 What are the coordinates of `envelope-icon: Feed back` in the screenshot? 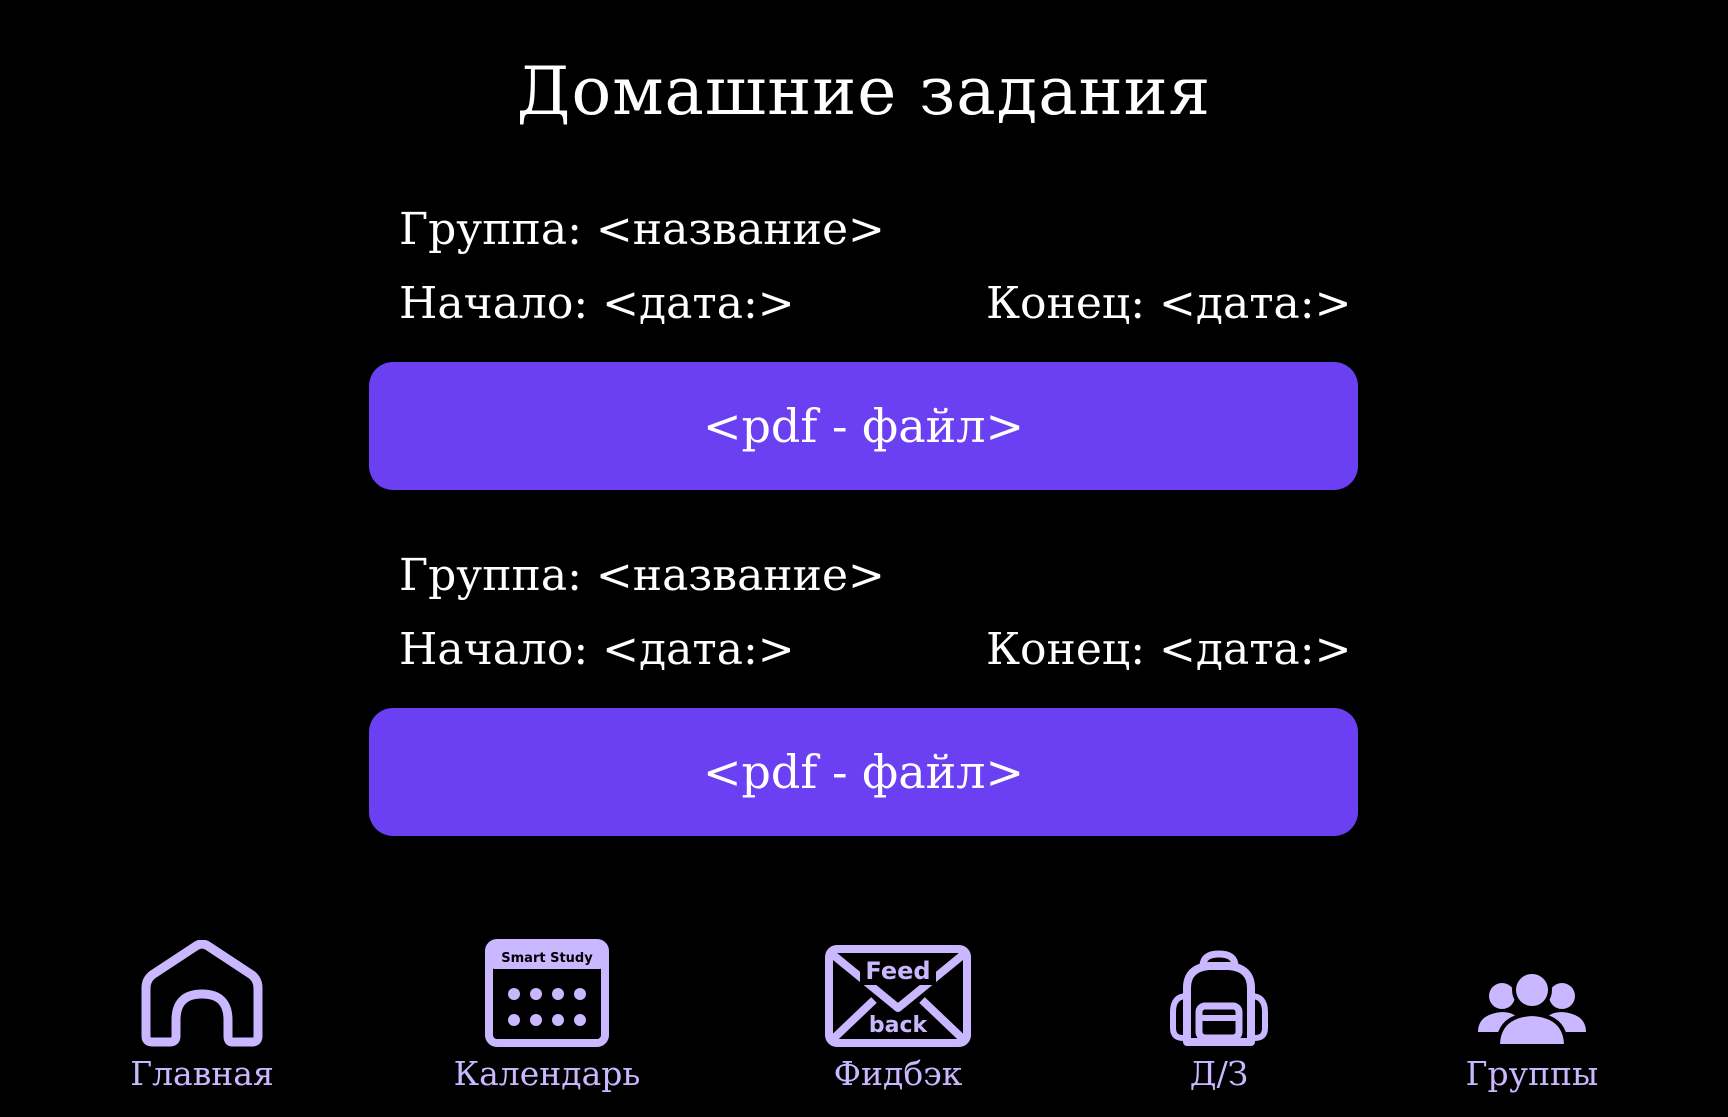 It's located at (898, 989).